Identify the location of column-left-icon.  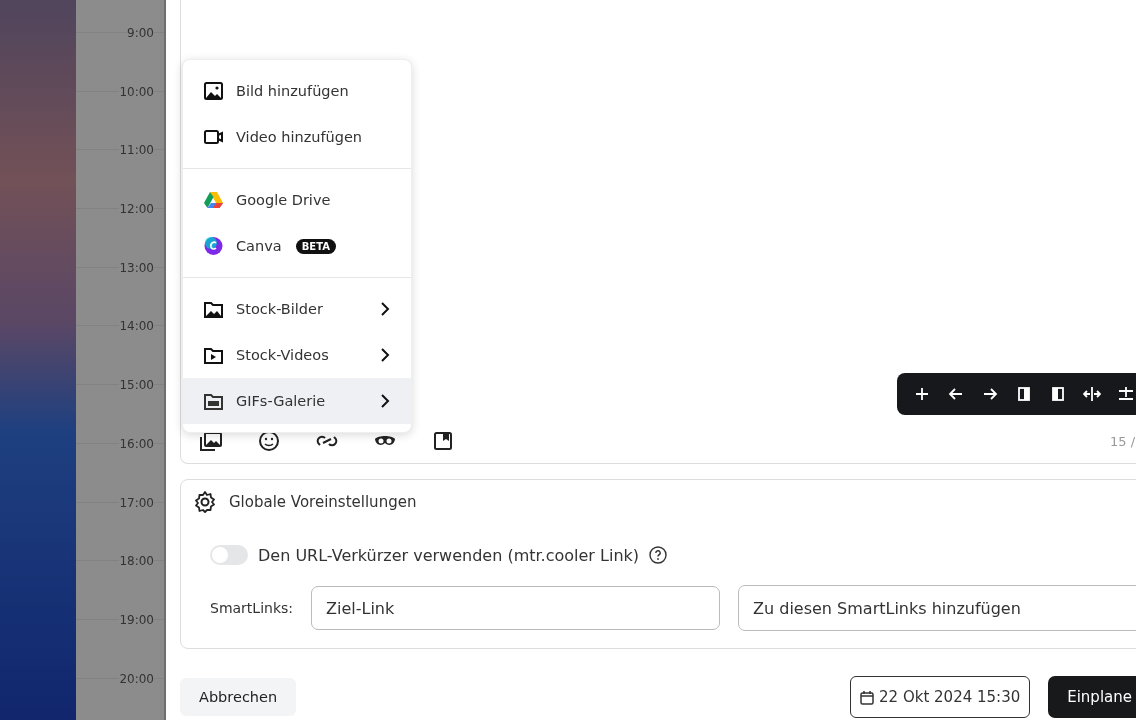
(1024, 394).